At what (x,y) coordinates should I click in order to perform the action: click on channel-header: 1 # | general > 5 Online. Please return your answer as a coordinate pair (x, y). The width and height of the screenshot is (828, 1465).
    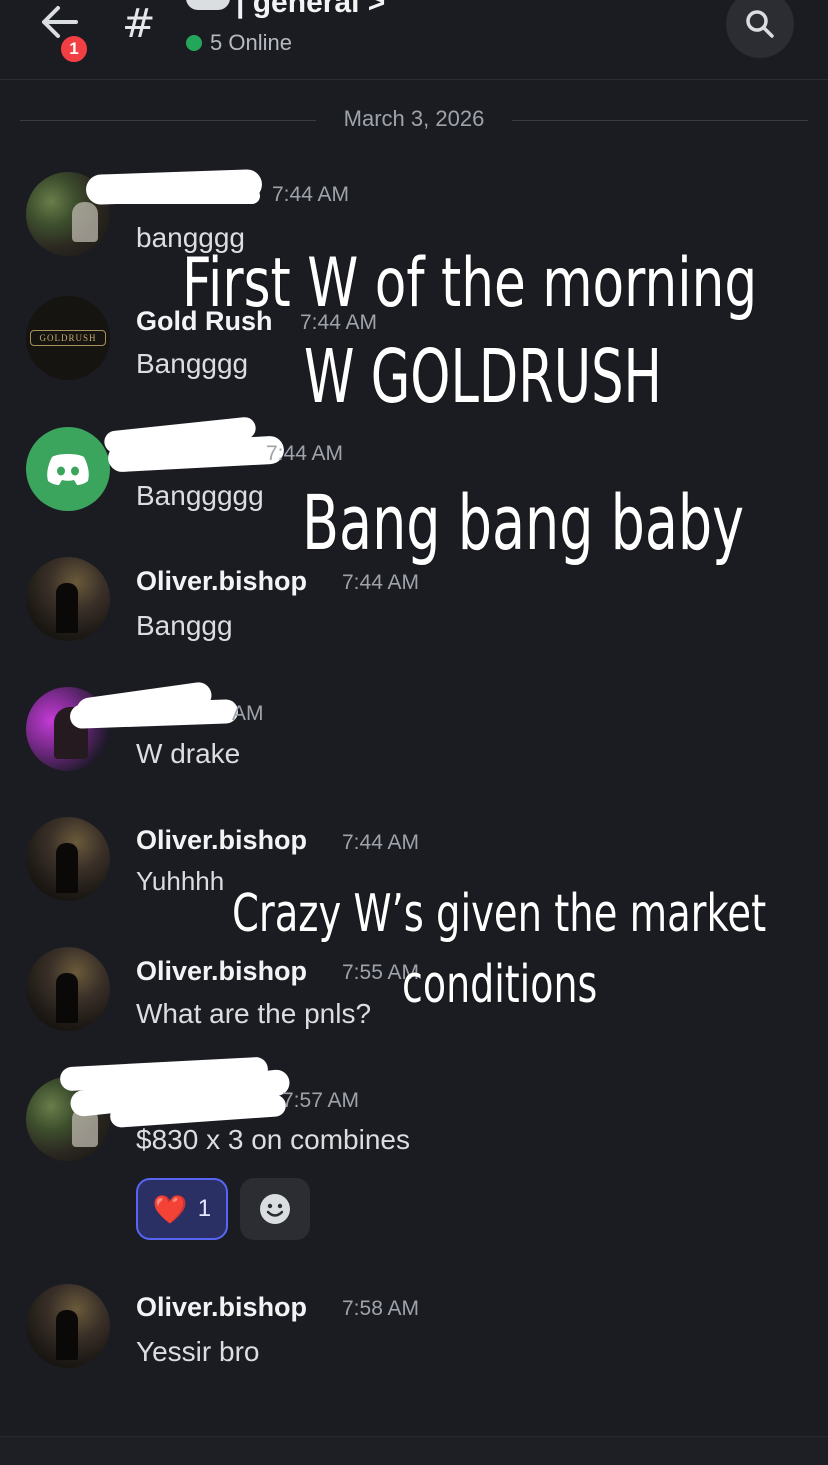
    Looking at the image, I should click on (414, 40).